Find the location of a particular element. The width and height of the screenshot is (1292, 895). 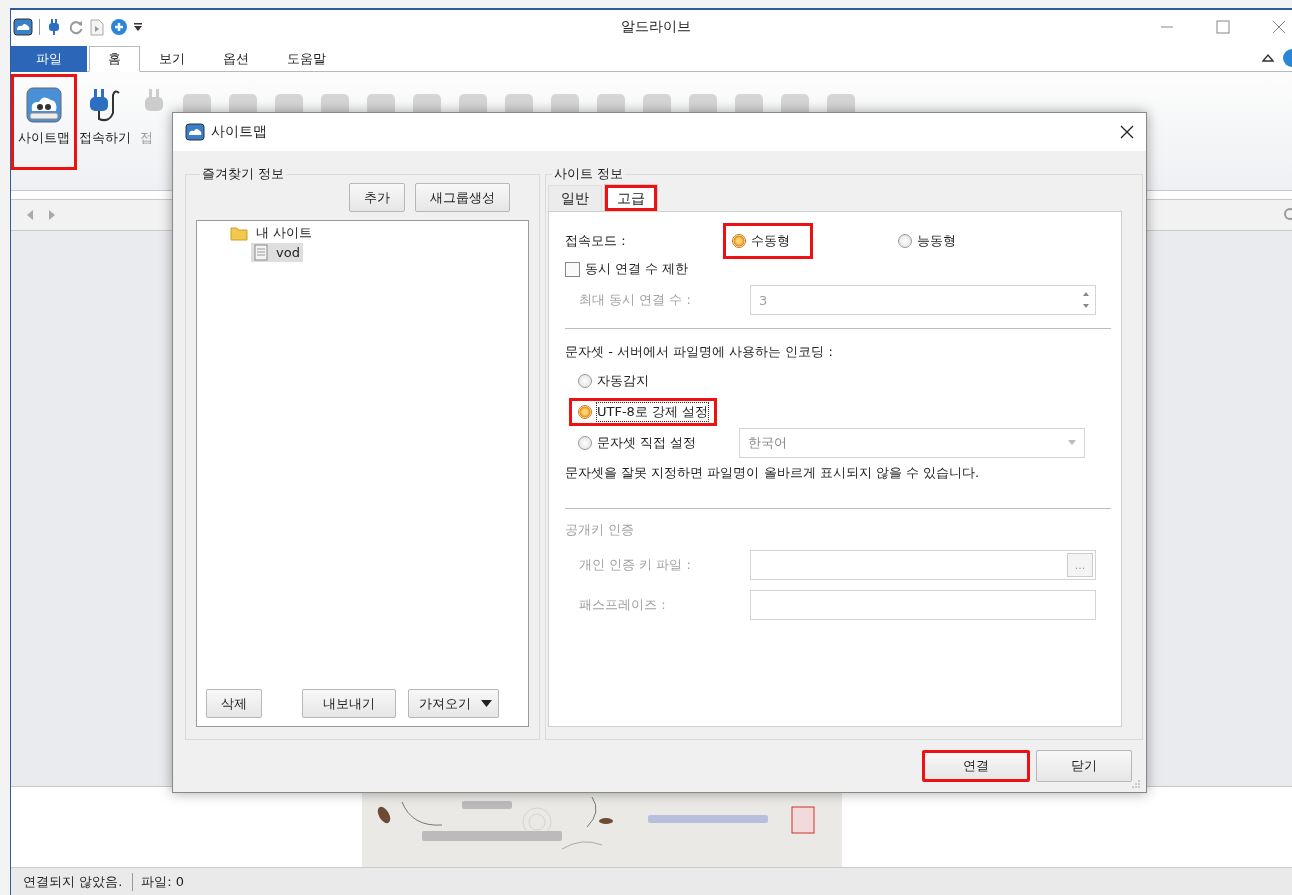

ribbon-tab: 도움말 is located at coordinates (306, 59).